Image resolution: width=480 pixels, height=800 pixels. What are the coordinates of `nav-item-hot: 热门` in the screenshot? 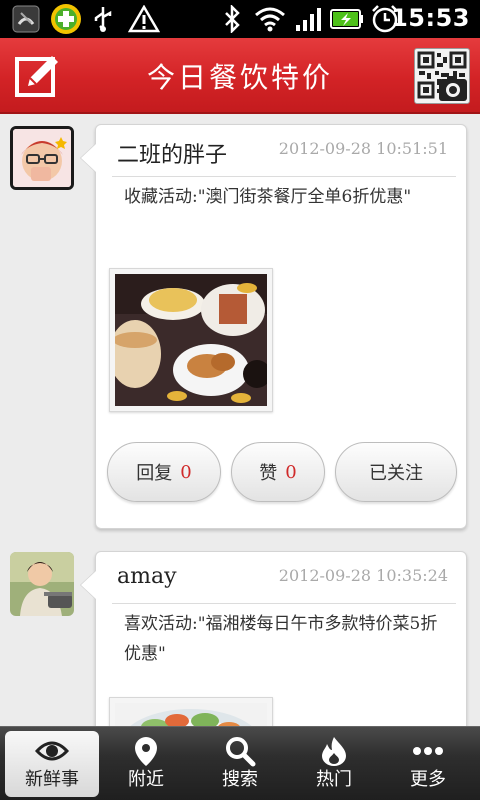 It's located at (334, 764).